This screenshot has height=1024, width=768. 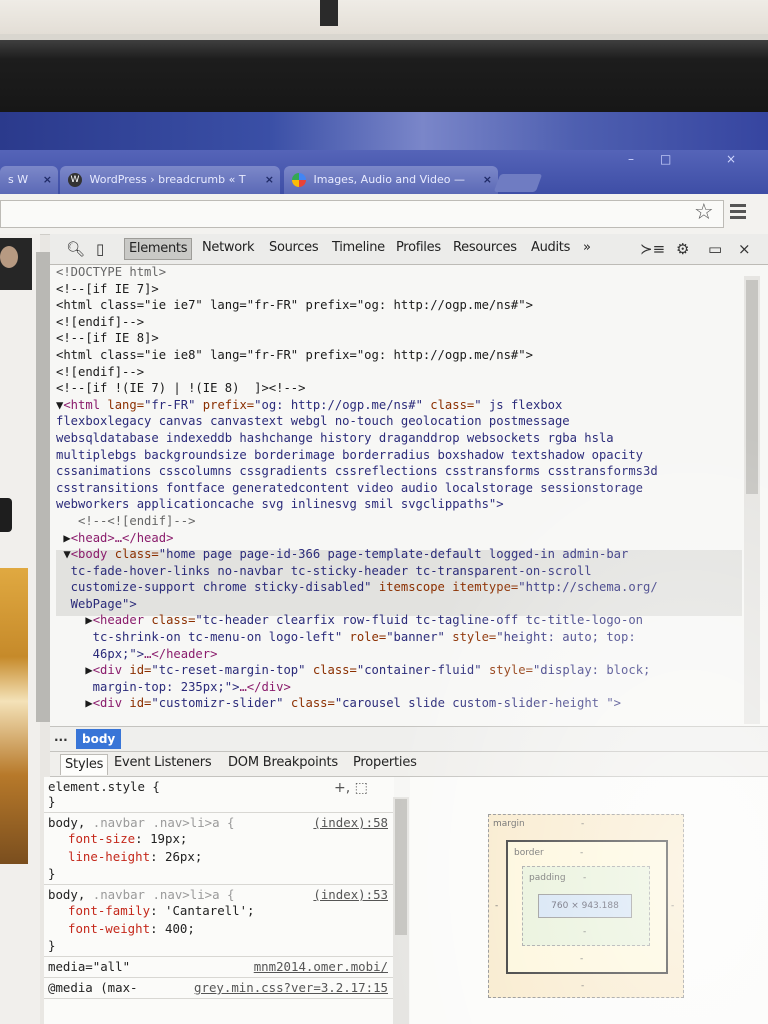 I want to click on console-drawer-icon: ≻≡, so click(x=652, y=249).